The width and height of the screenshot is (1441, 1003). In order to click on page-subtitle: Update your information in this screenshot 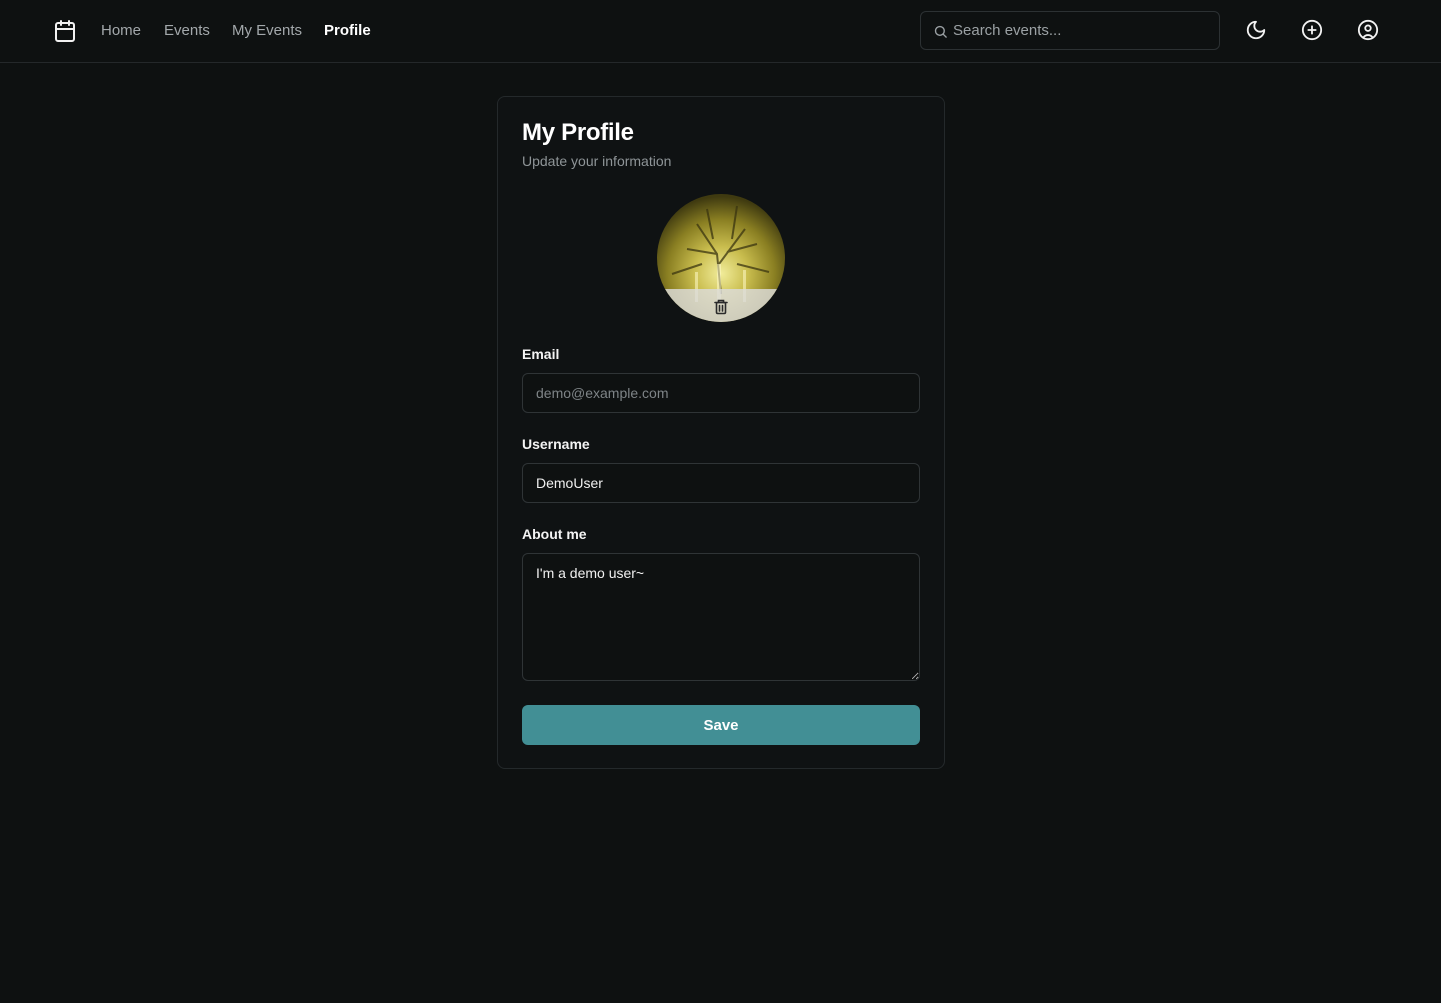, I will do `click(597, 161)`.